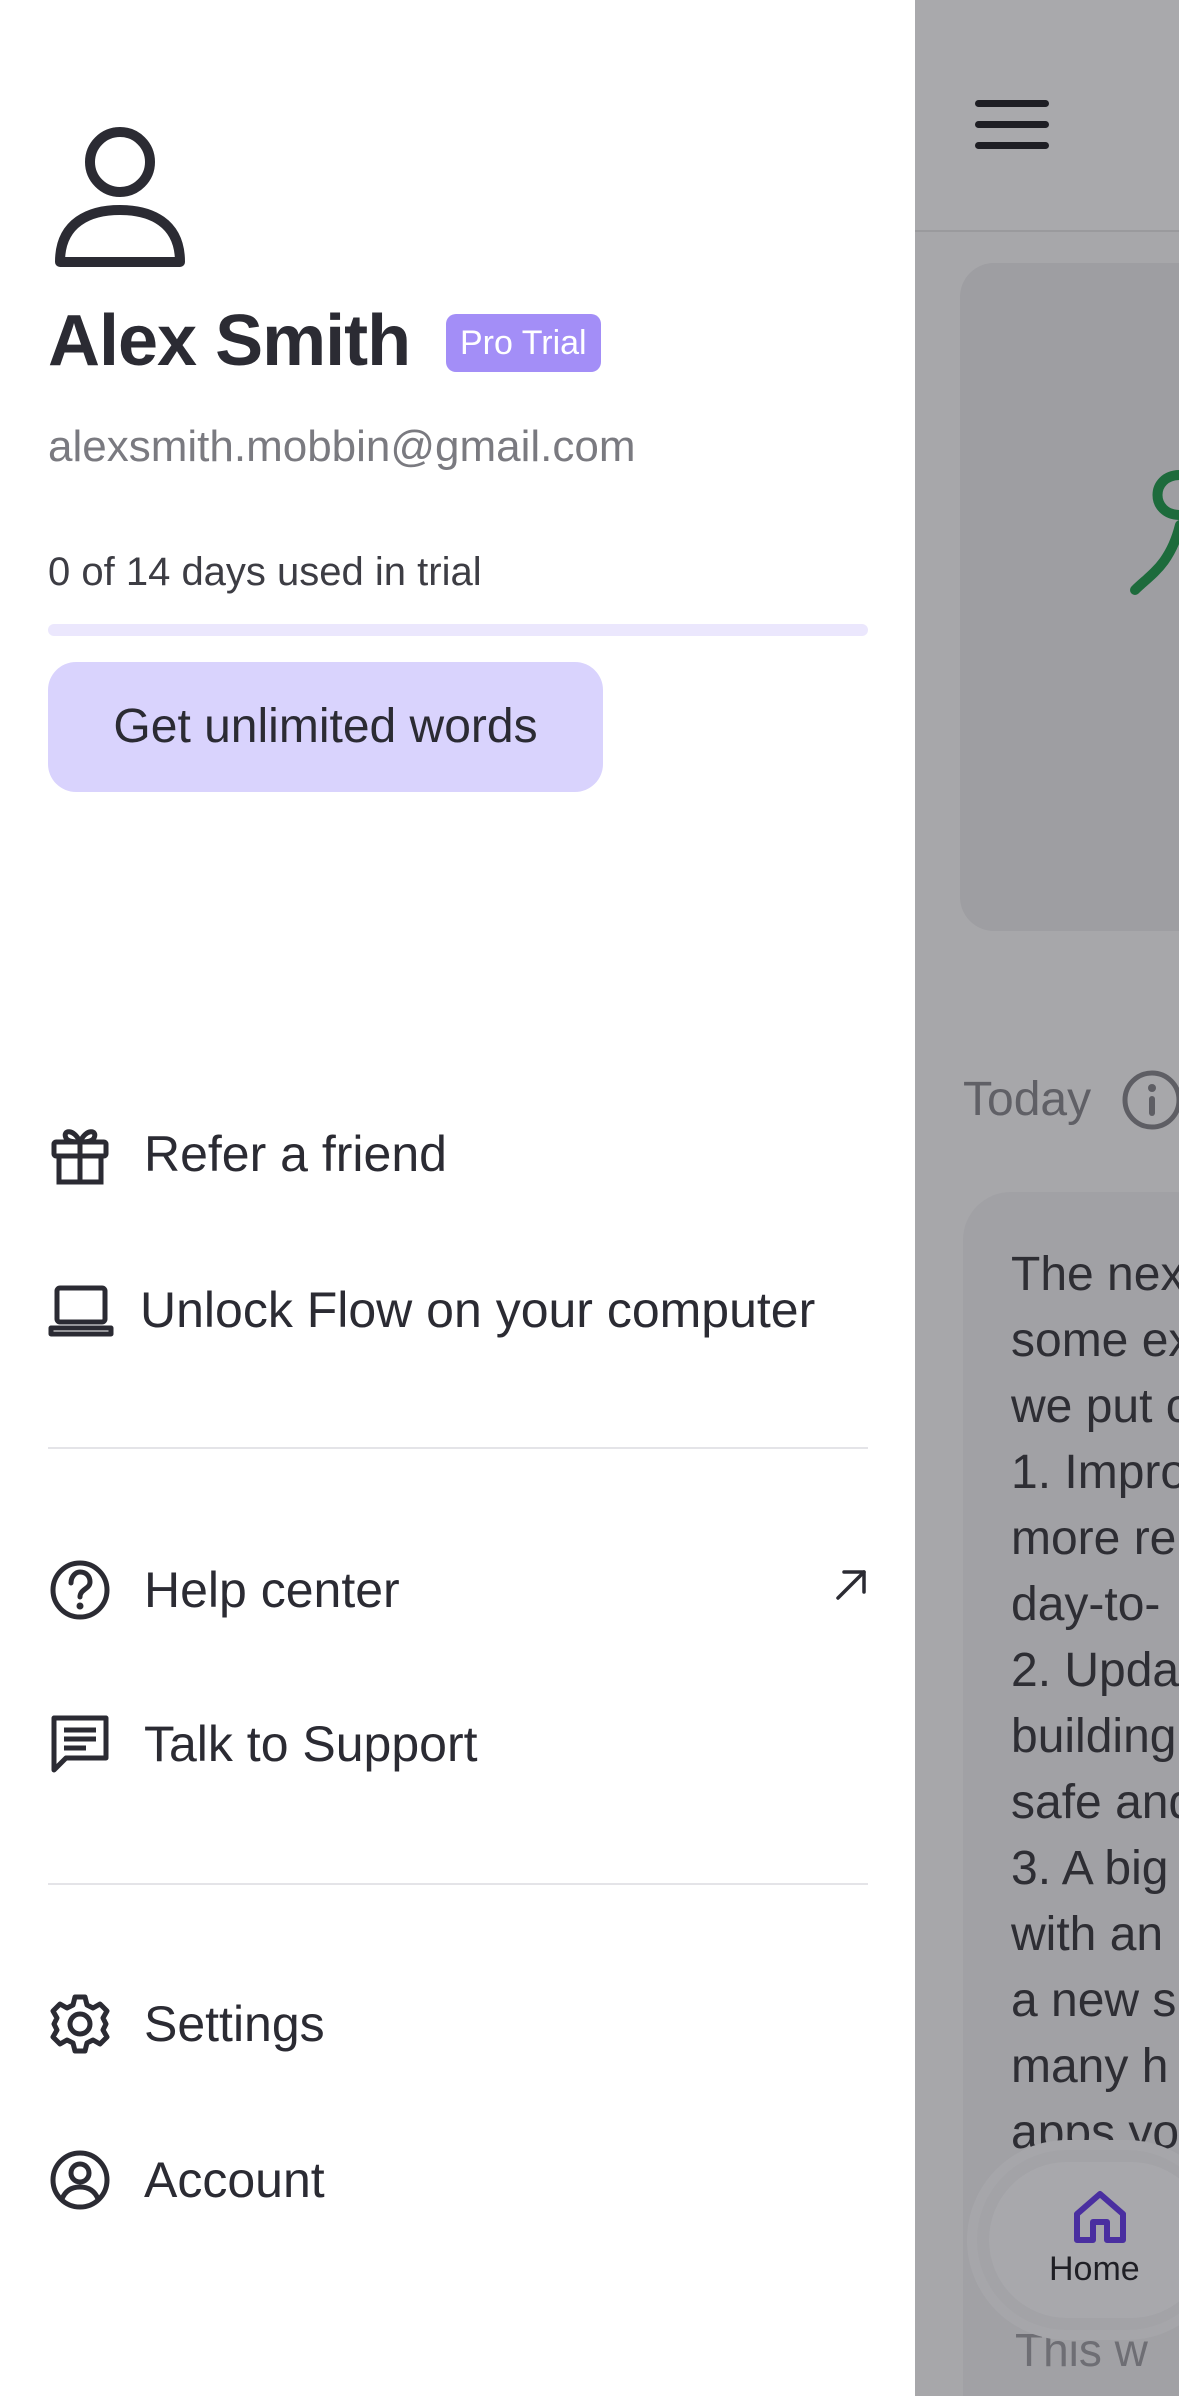  Describe the element at coordinates (458, 630) in the screenshot. I see `trial-progress-bar` at that location.